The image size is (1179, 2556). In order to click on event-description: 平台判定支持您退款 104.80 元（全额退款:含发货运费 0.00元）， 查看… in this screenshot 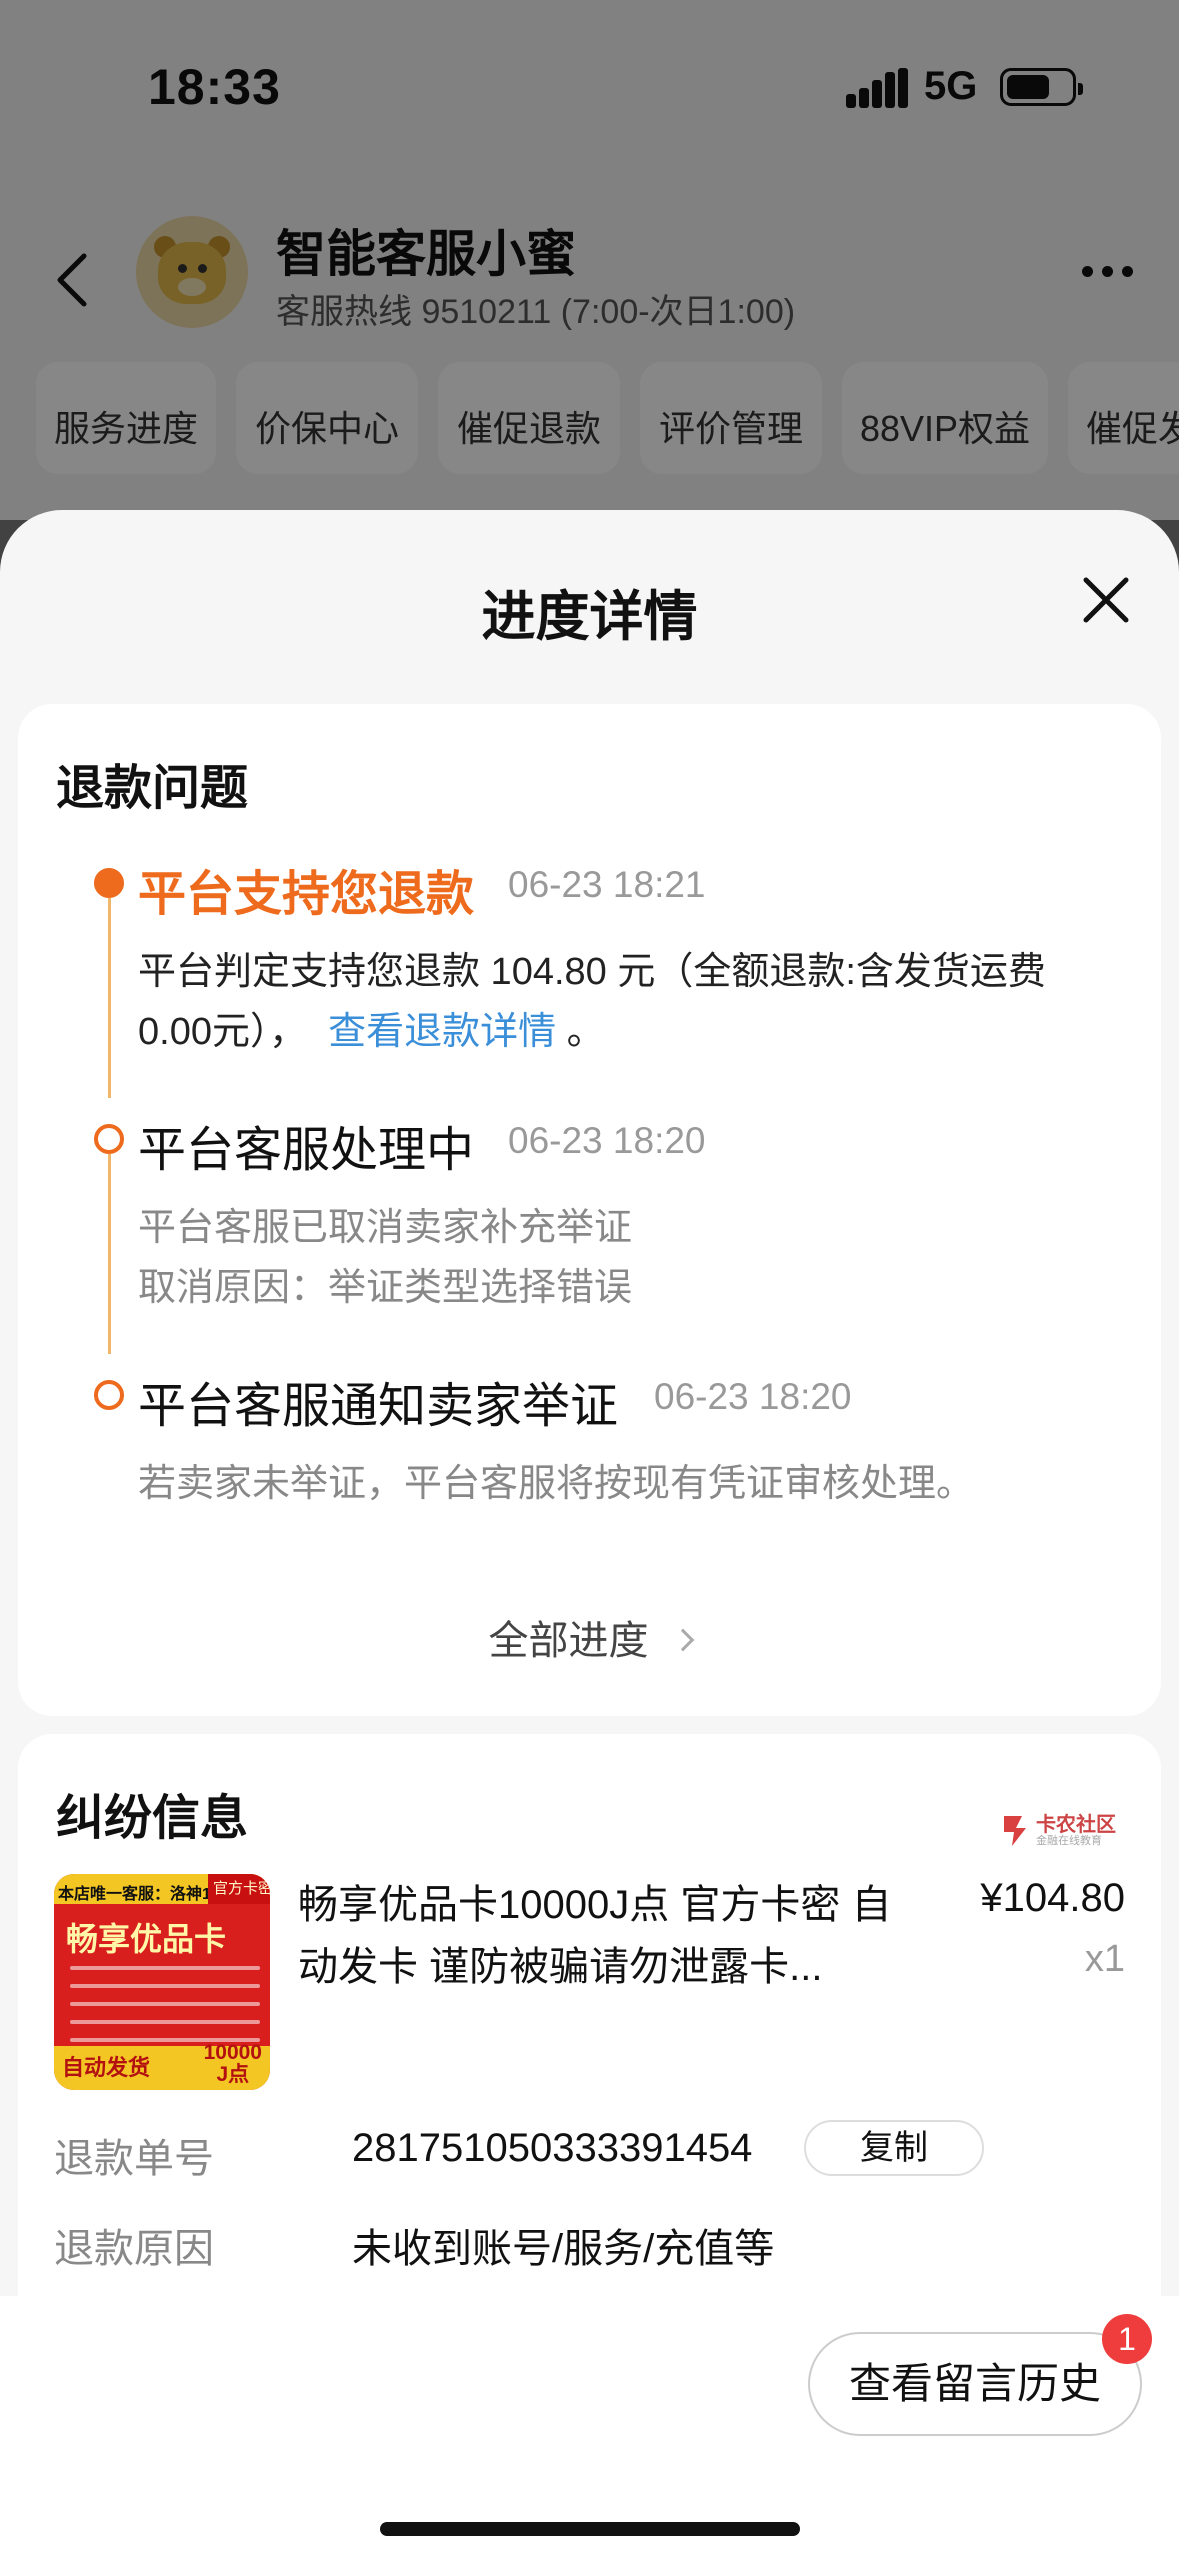, I will do `click(638, 1002)`.